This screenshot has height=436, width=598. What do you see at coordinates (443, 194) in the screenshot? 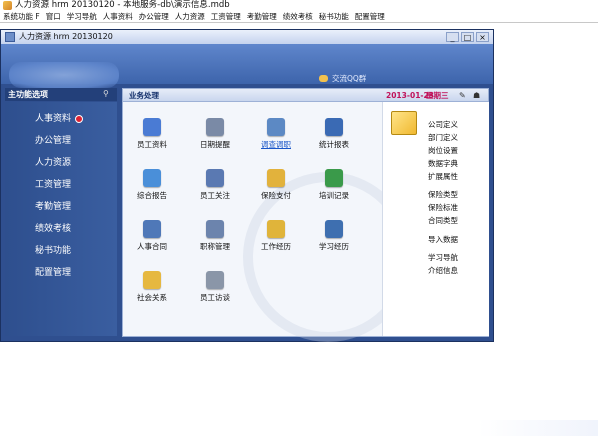
I see `link-insurance-type: 保险类型` at bounding box center [443, 194].